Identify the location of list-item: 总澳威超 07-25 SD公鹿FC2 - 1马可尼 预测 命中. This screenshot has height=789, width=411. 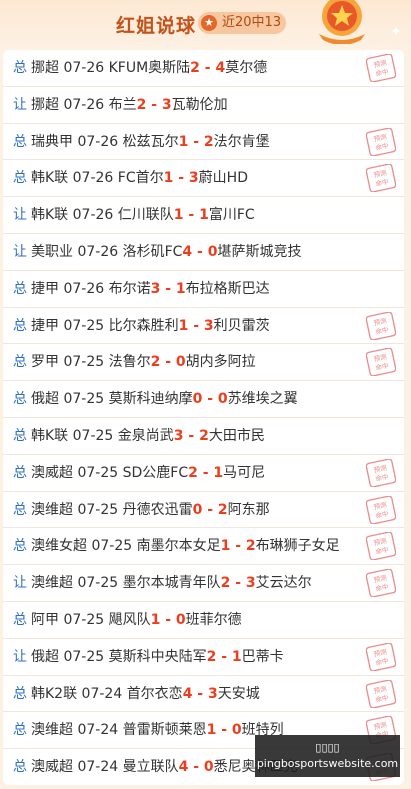
(203, 473).